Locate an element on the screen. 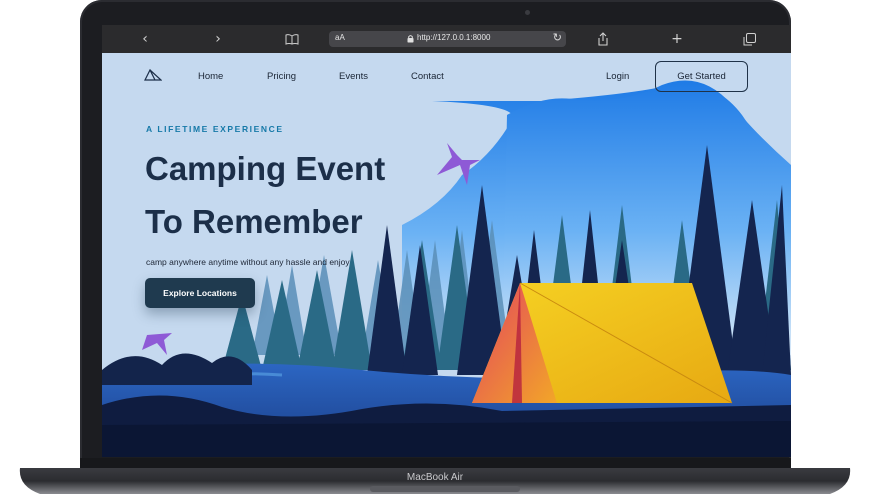 This screenshot has height=500, width=870. hero-eyebrow: A LIFETIME EXPERIENCE is located at coordinates (215, 129).